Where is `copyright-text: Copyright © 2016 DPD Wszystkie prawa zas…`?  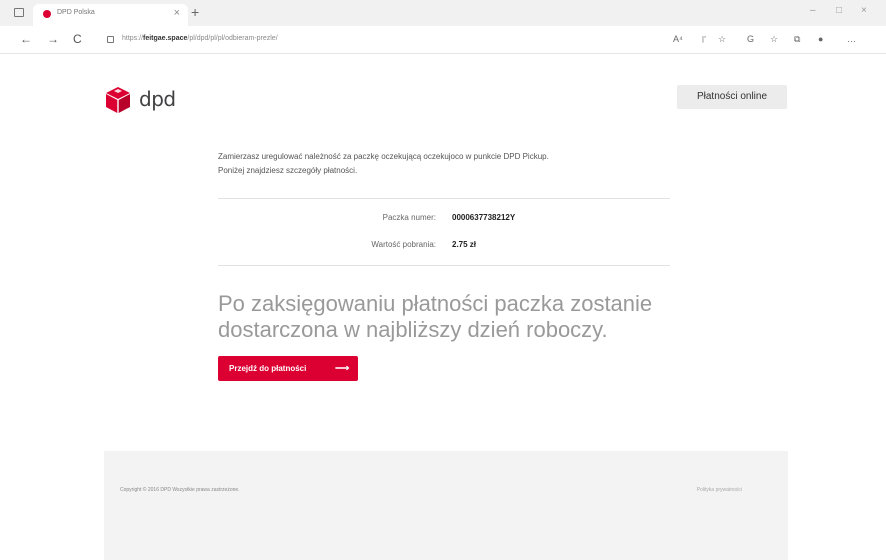 copyright-text: Copyright © 2016 DPD Wszystkie prawa zas… is located at coordinates (180, 490).